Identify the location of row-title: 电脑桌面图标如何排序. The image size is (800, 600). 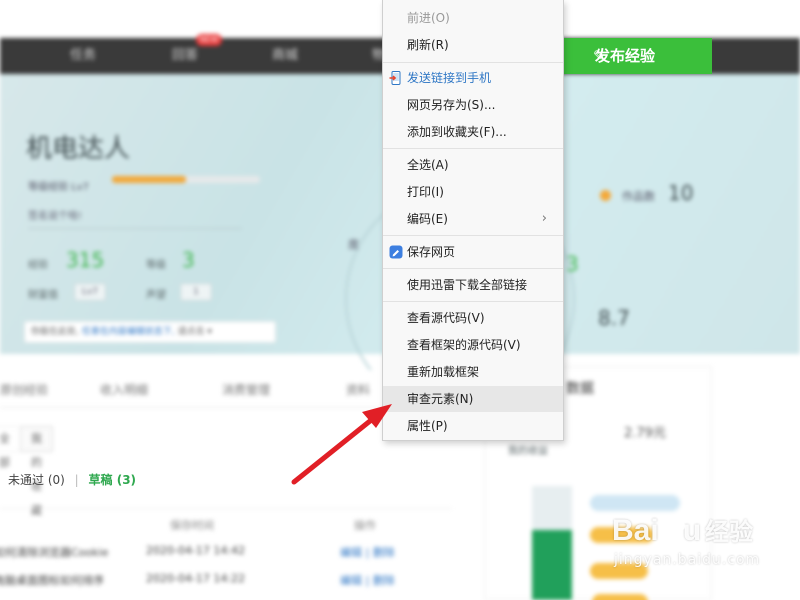
(52, 580).